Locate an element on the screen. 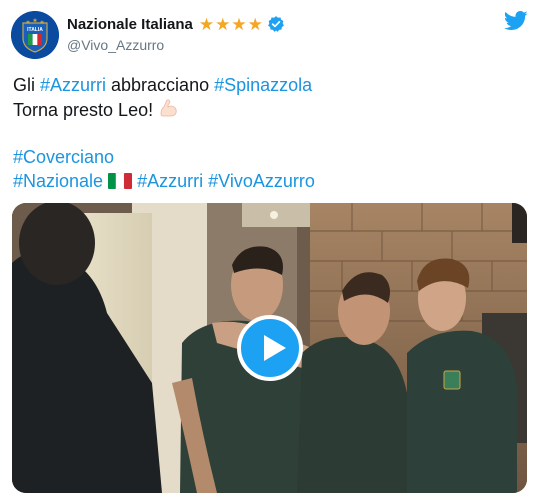 This screenshot has width=541, height=499. tweet-line-2: Torna presto Leo! is located at coordinates (164, 109).